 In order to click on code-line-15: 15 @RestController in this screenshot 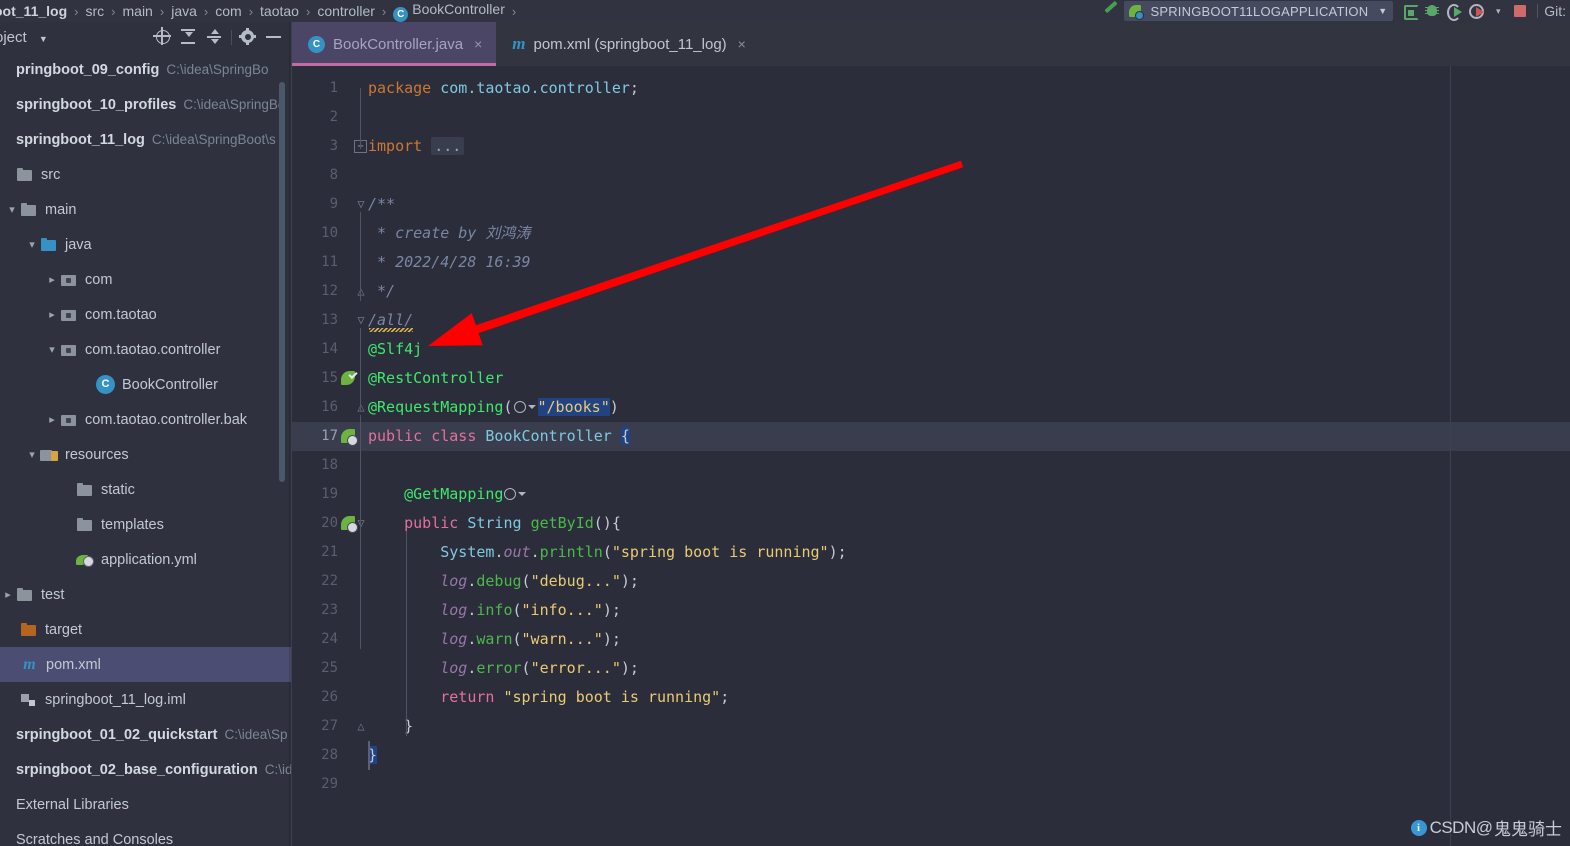, I will do `click(931, 378)`.